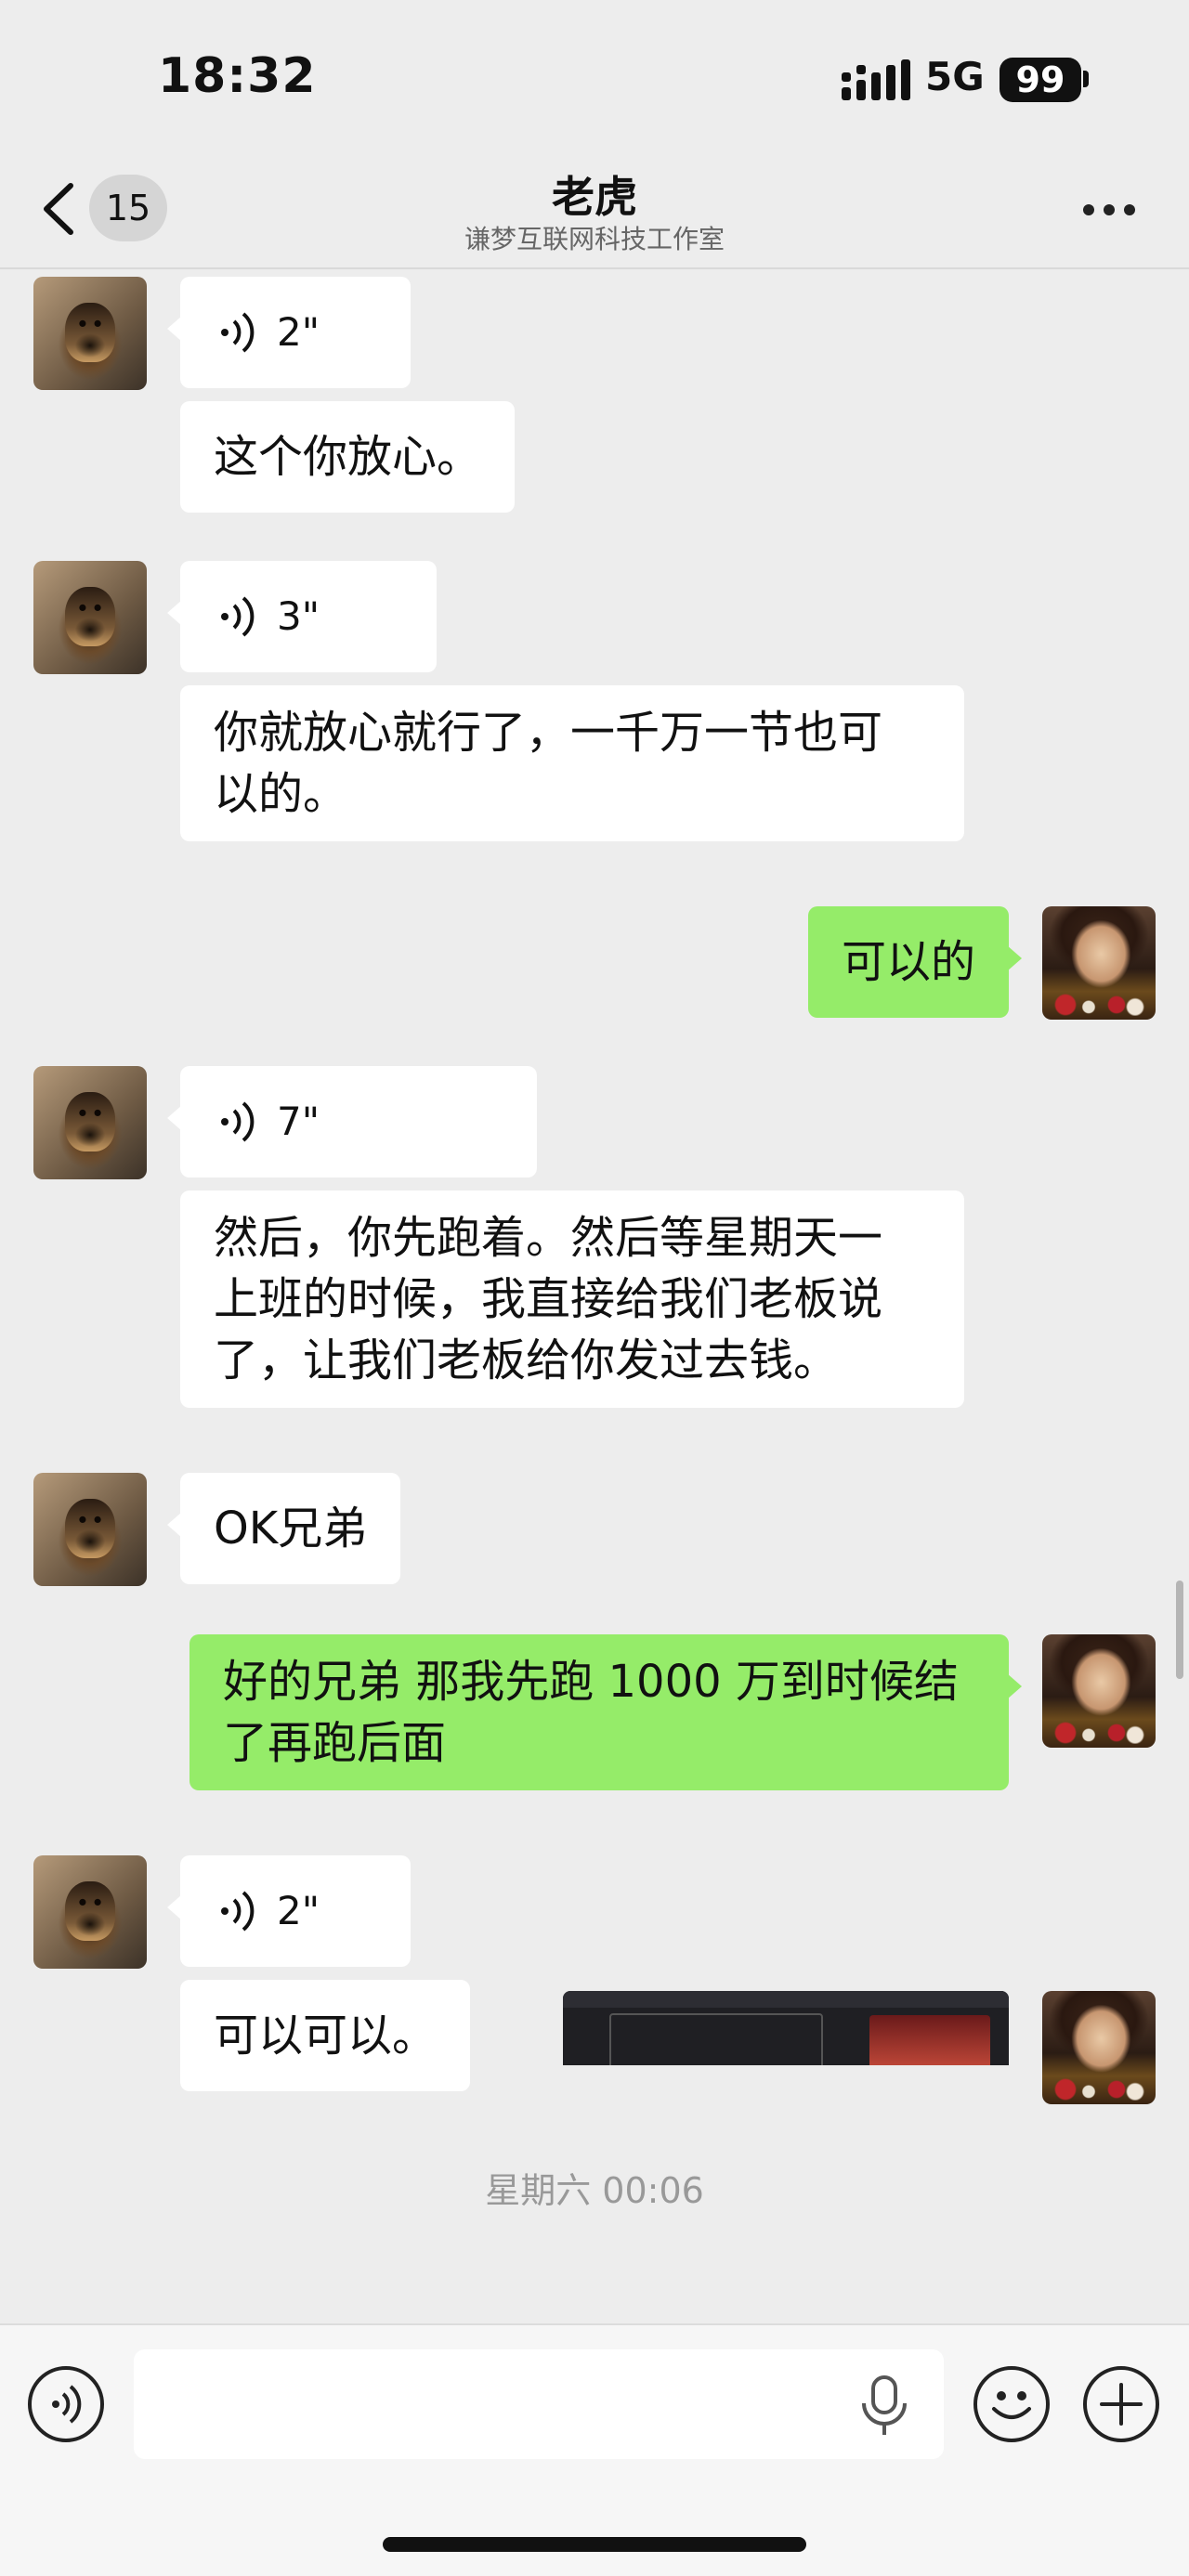  I want to click on text-message: 这个你放心。, so click(348, 457).